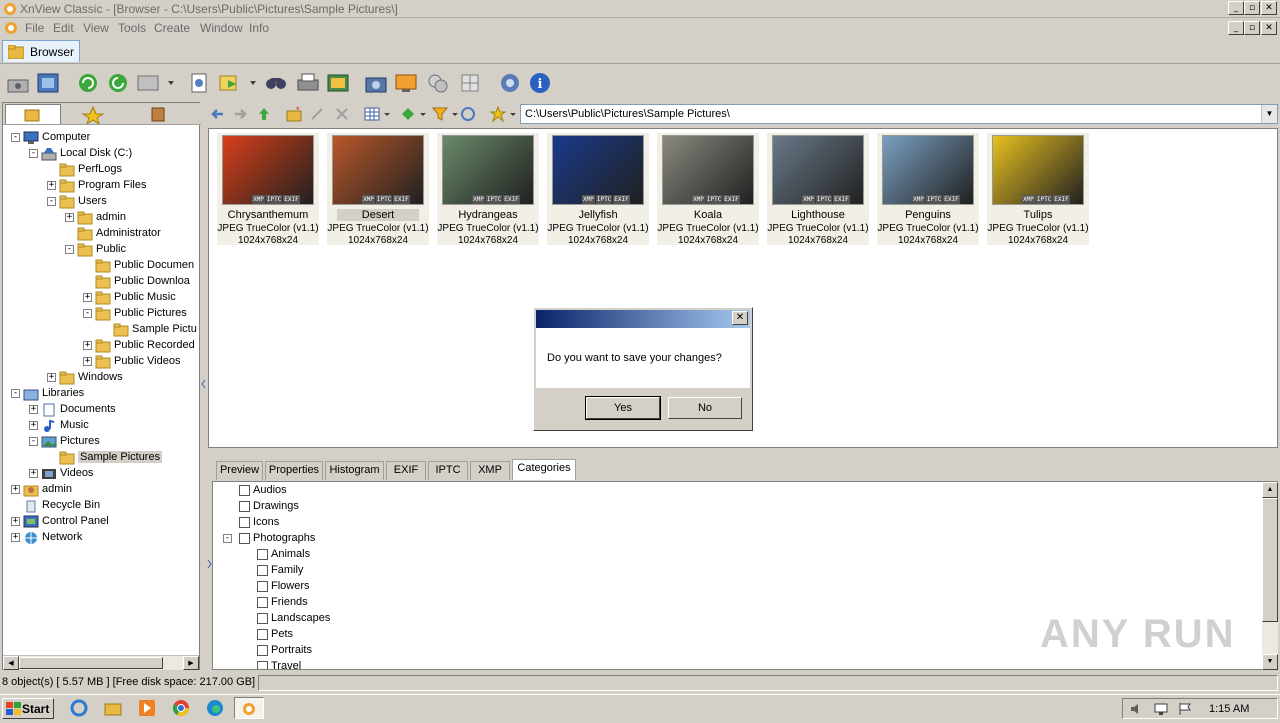 The width and height of the screenshot is (1280, 723). What do you see at coordinates (41, 51) in the screenshot?
I see `tab-browser: Browser` at bounding box center [41, 51].